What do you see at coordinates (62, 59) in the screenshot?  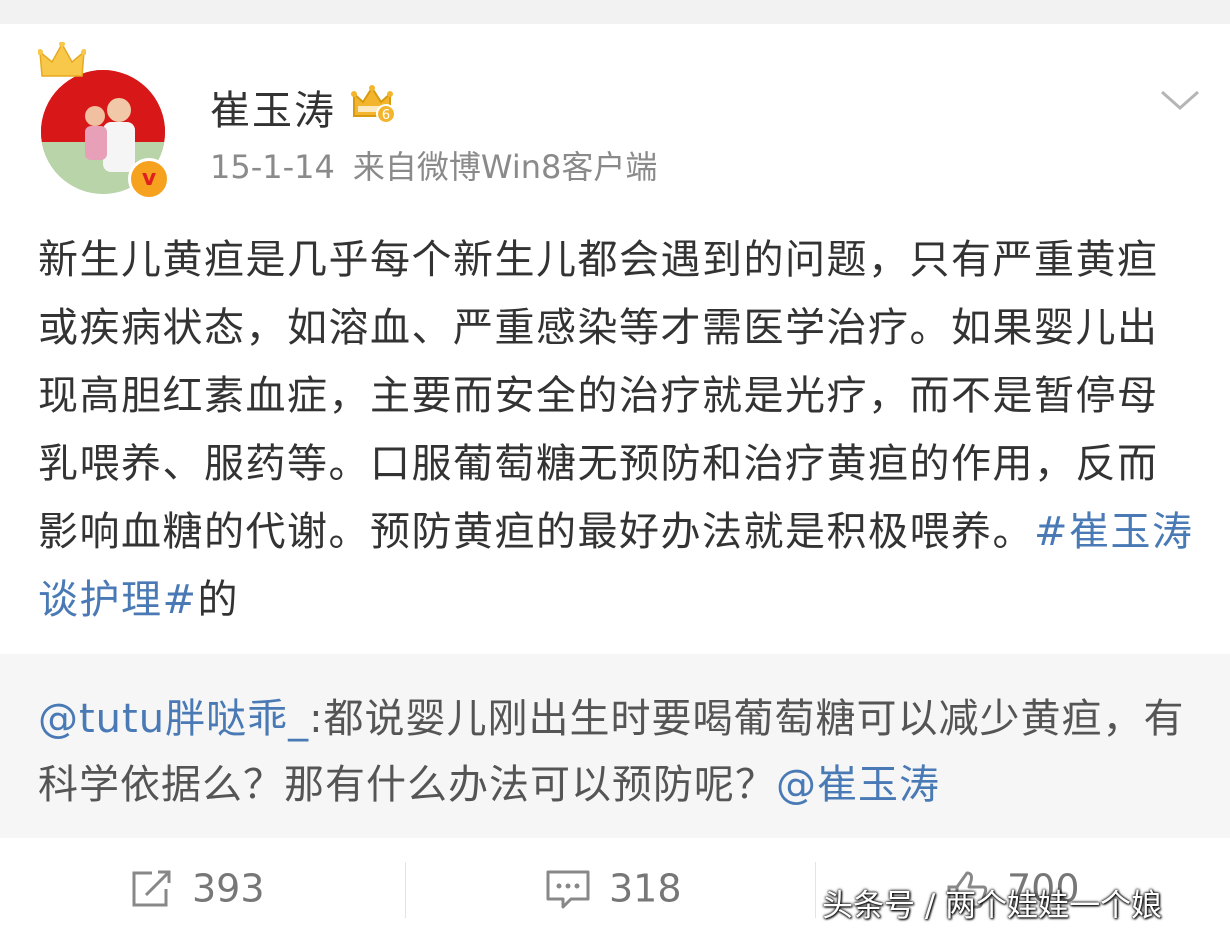 I see `crown-icon` at bounding box center [62, 59].